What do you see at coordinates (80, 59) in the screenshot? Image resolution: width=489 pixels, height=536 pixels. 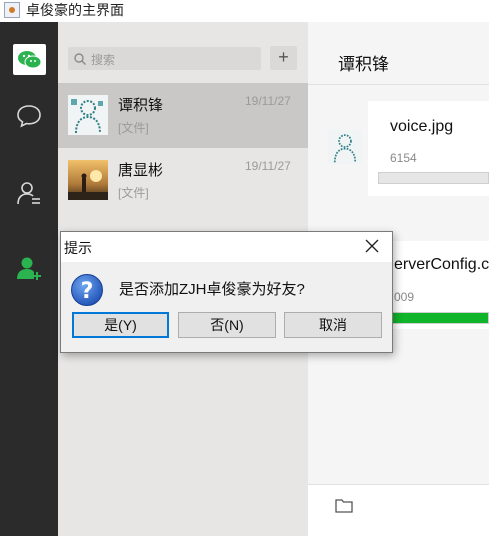 I see `search-icon` at bounding box center [80, 59].